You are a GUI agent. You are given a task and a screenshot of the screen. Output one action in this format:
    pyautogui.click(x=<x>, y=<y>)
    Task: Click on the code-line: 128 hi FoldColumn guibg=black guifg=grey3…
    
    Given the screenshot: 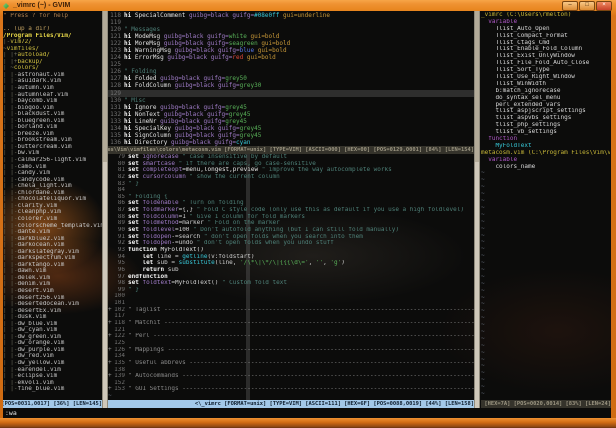 What is the action you would take?
    pyautogui.click(x=291, y=85)
    